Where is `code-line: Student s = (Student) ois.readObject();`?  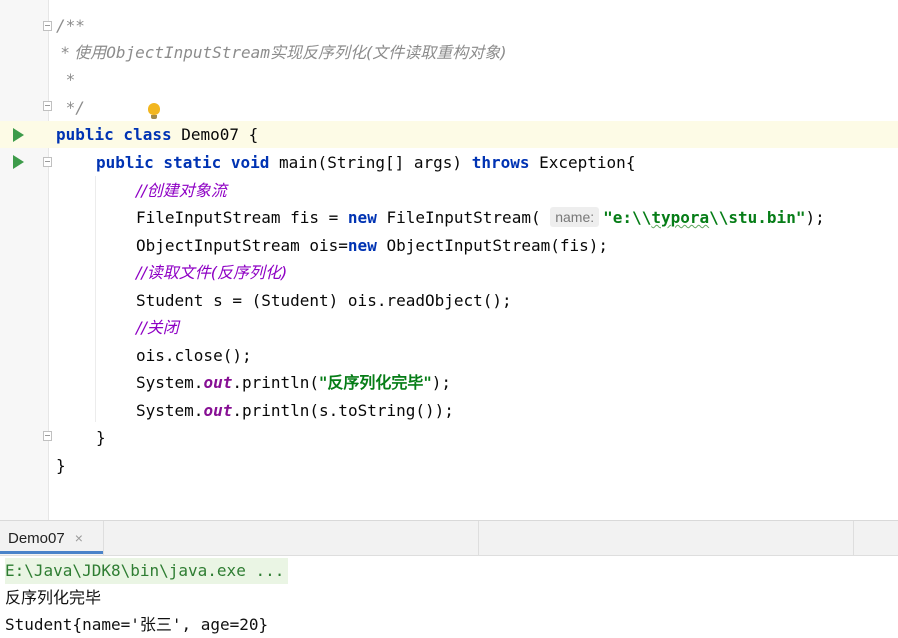
code-line: Student s = (Student) ois.readObject(); is located at coordinates (449, 300).